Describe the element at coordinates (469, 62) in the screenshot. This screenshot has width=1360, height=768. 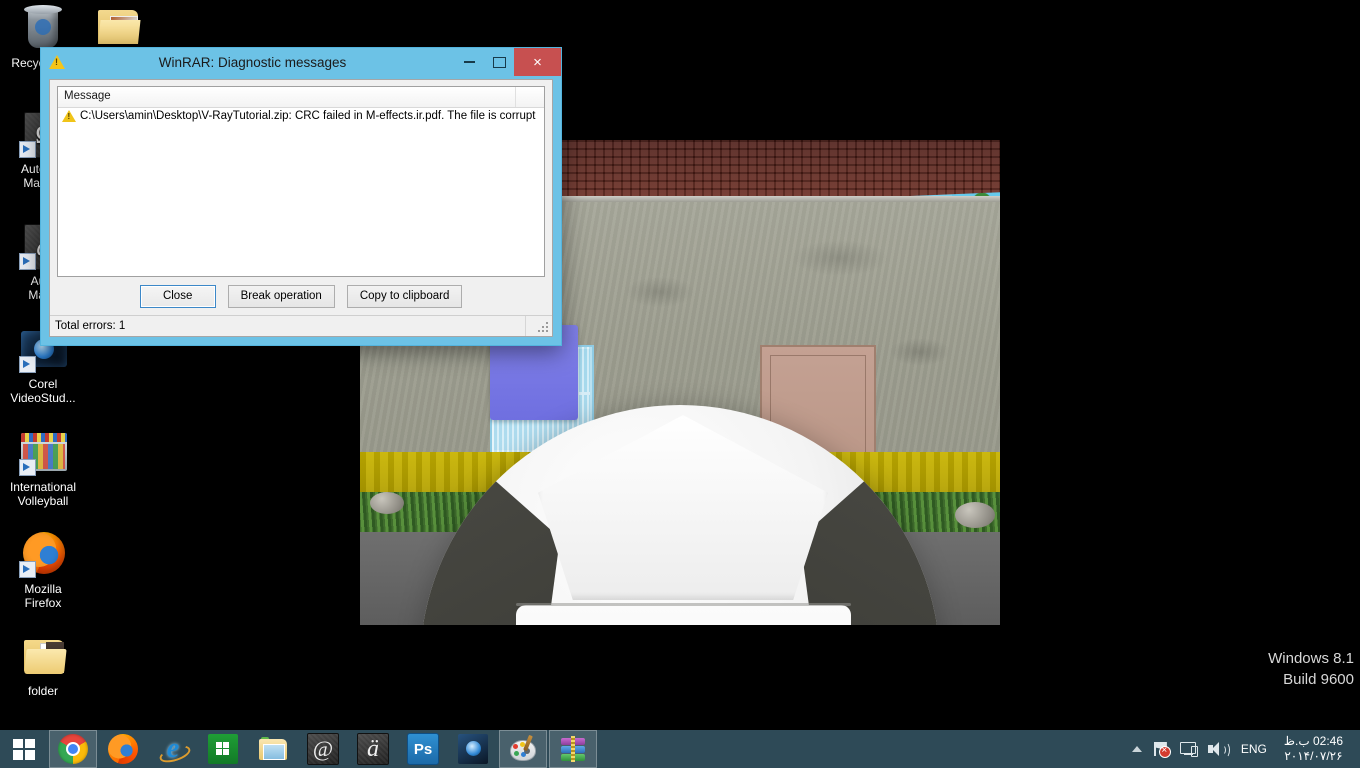
I see `minimize-button` at that location.